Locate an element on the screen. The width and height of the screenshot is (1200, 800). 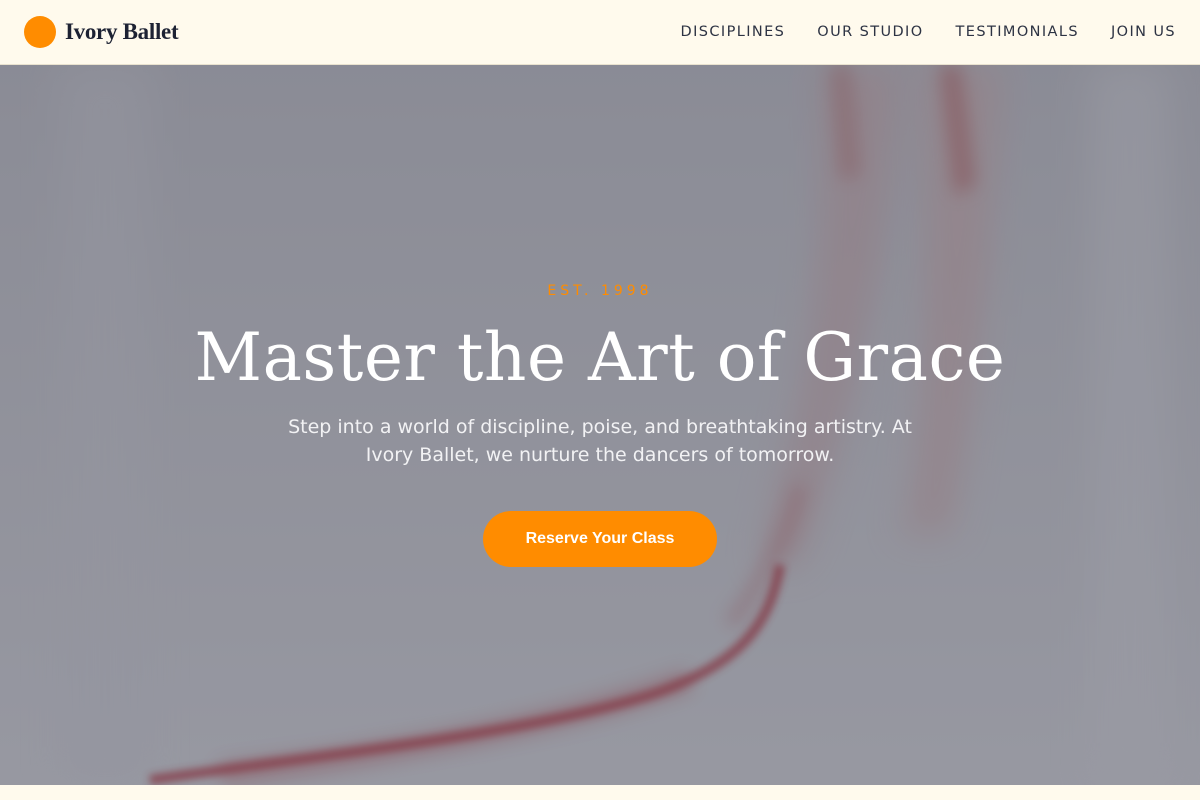
nav-link-our-studio: OUR STUDIO is located at coordinates (870, 32).